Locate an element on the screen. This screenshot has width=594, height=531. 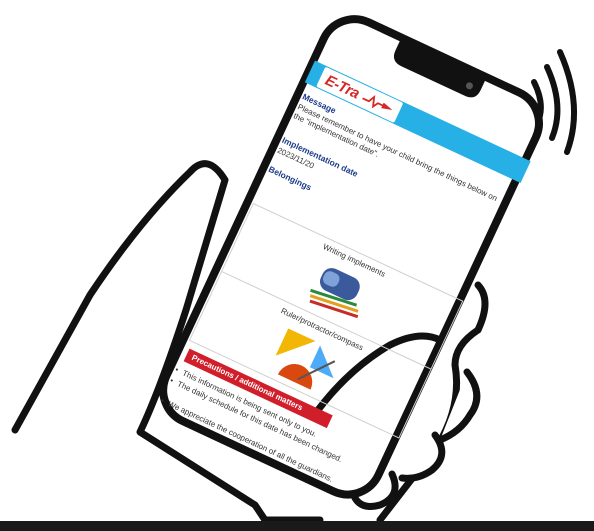
app-logo: E-Tra is located at coordinates (359, 94).